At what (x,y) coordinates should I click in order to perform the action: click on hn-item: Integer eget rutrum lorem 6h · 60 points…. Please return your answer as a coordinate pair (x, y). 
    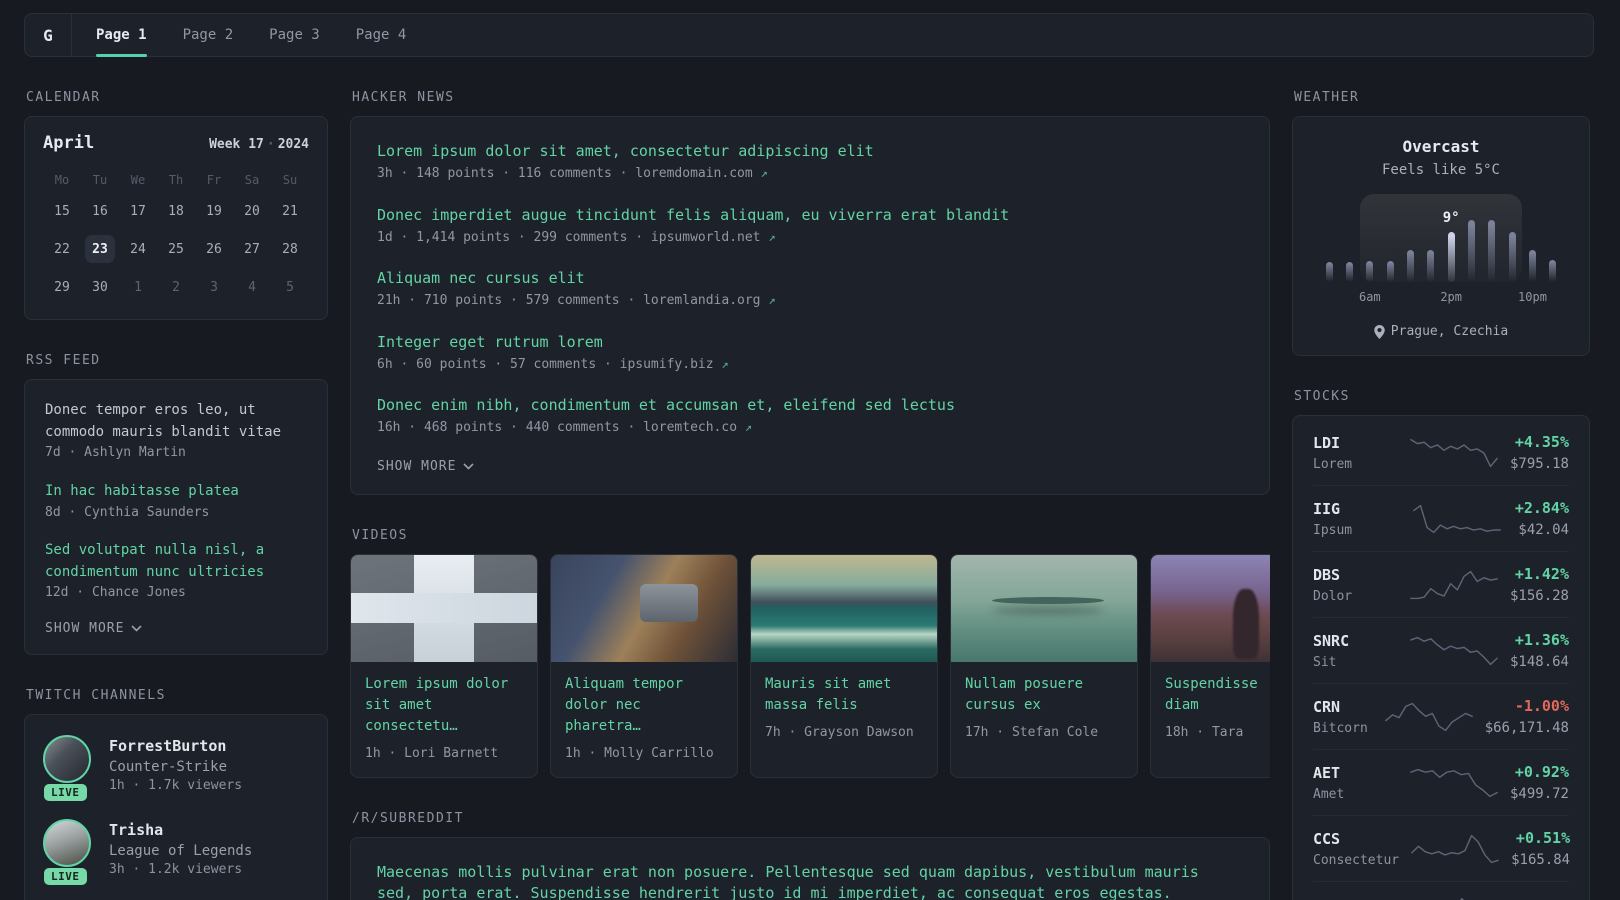
    Looking at the image, I should click on (810, 353).